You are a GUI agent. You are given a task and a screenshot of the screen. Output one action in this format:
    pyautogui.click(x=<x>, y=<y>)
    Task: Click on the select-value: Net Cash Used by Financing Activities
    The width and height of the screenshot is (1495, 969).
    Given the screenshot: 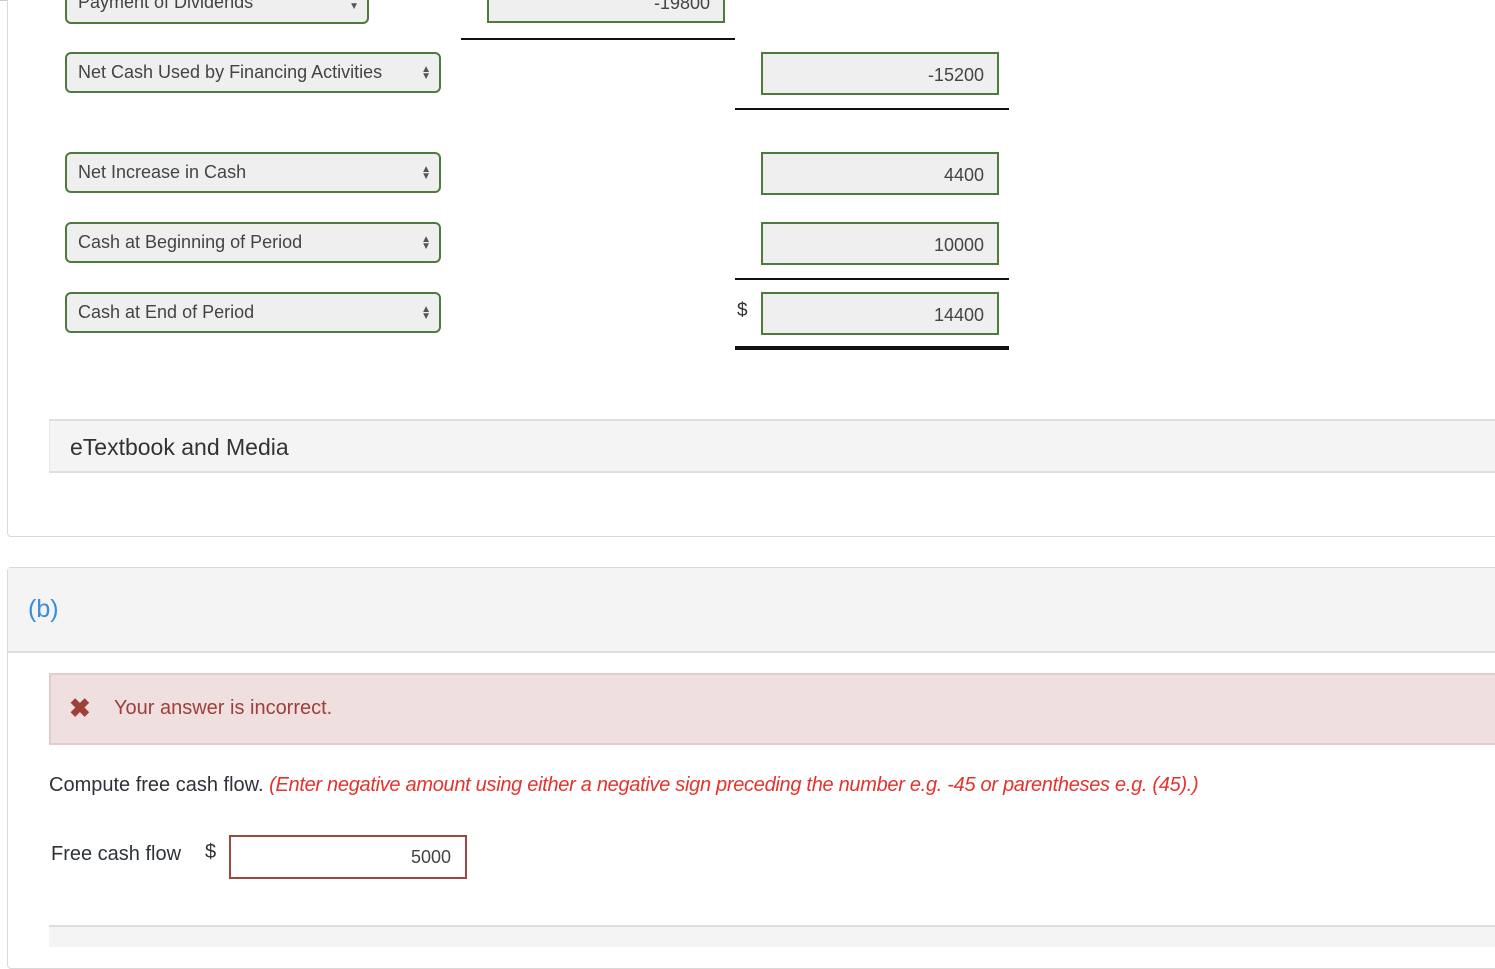 What is the action you would take?
    pyautogui.click(x=230, y=72)
    